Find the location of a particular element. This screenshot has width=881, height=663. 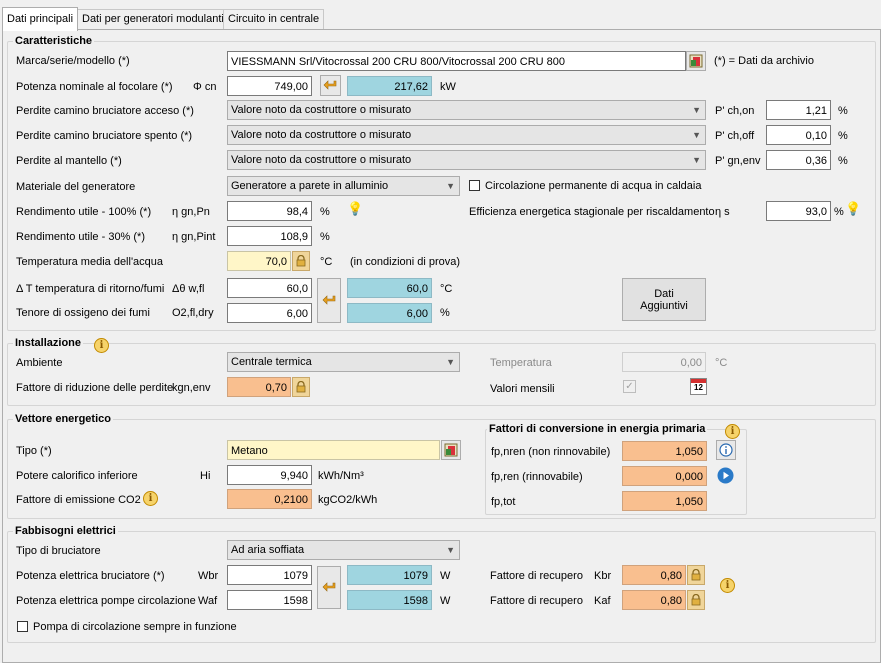

kbr-symbol: Kbr is located at coordinates (603, 576).